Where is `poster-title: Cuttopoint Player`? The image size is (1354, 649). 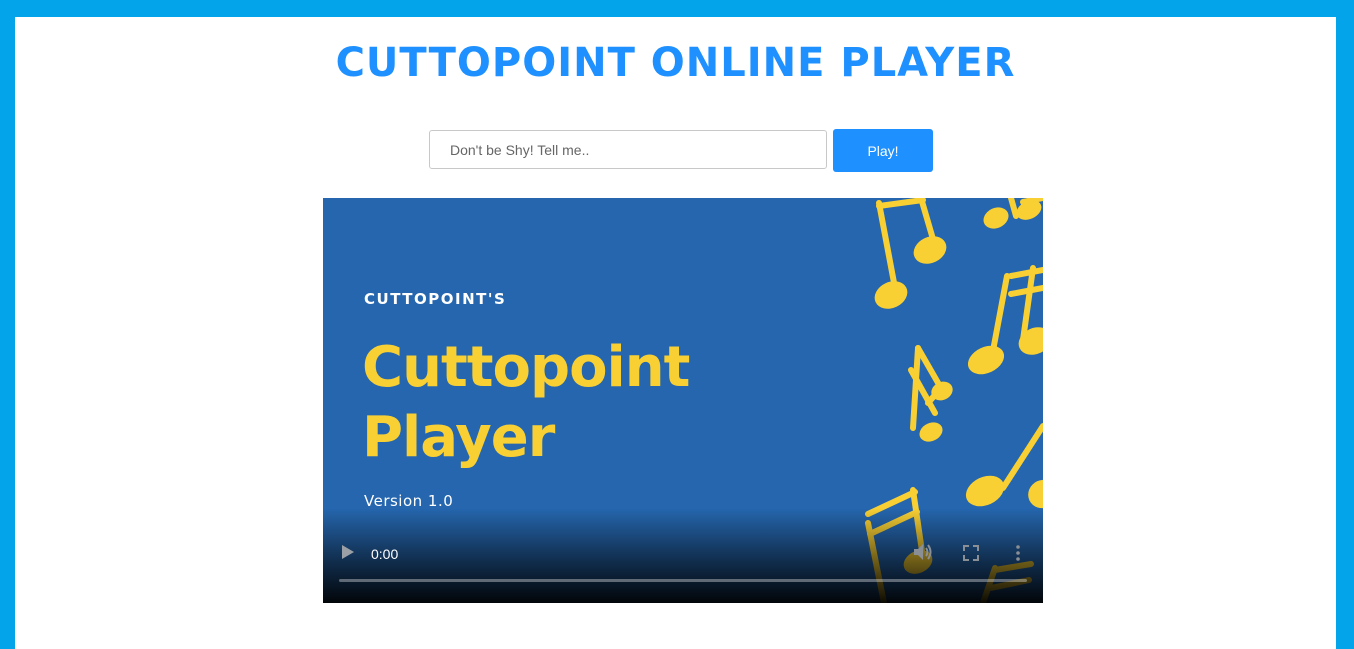
poster-title: Cuttopoint Player is located at coordinates (562, 403).